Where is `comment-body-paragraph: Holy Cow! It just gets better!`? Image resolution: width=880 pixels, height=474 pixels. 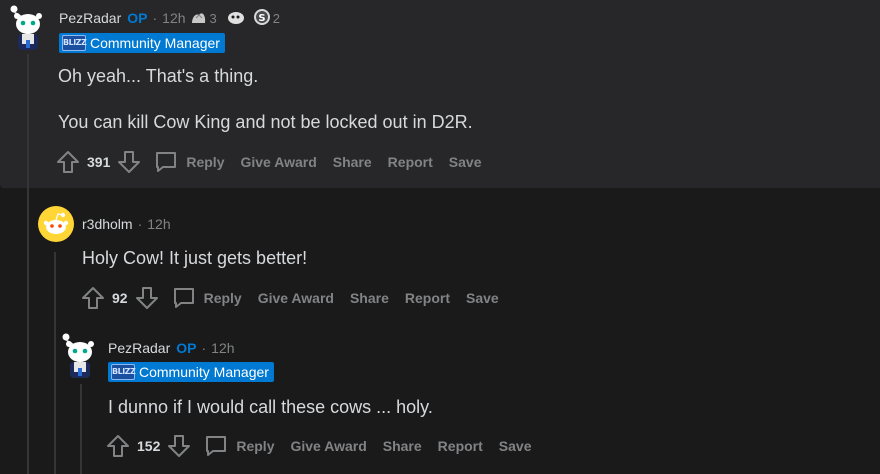 comment-body-paragraph: Holy Cow! It just gets better! is located at coordinates (195, 258).